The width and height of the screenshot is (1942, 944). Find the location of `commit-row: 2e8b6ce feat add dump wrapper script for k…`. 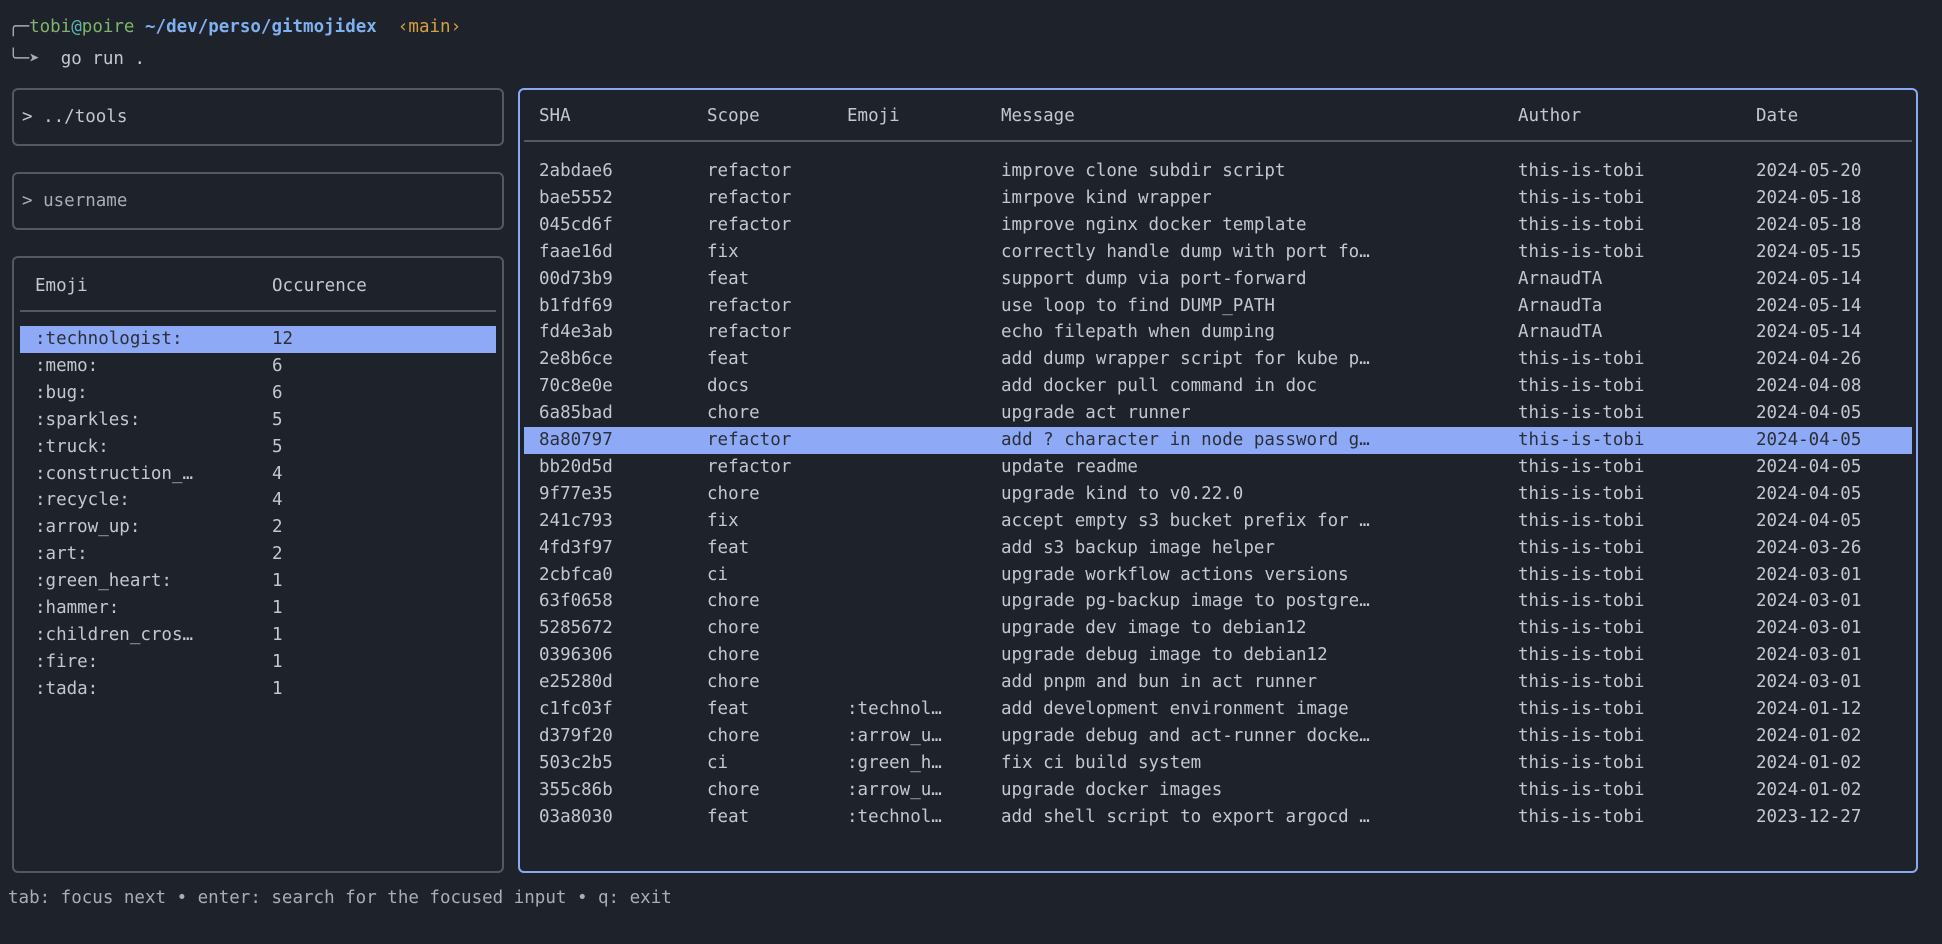

commit-row: 2e8b6ce feat add dump wrapper script for k… is located at coordinates (1218, 359).